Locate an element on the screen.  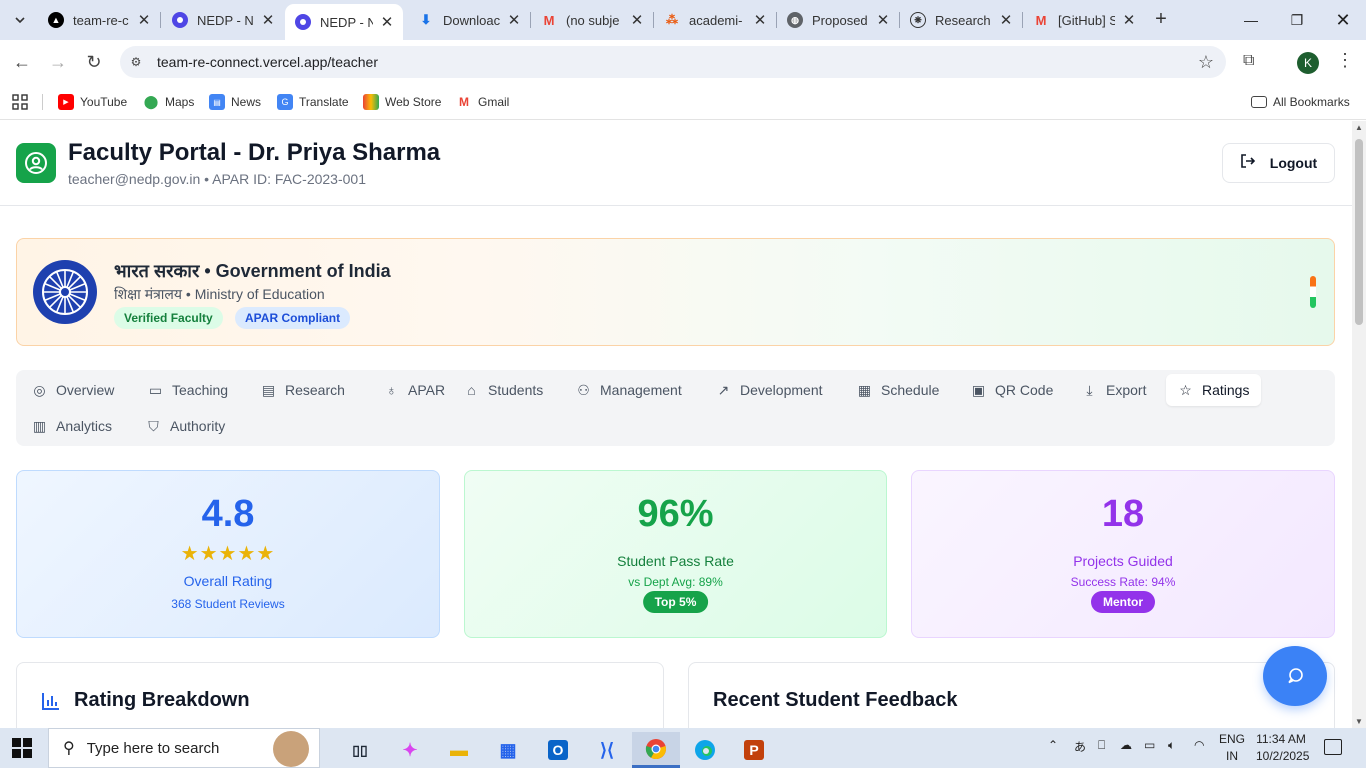
reload-button: ↻ is located at coordinates (94, 62).